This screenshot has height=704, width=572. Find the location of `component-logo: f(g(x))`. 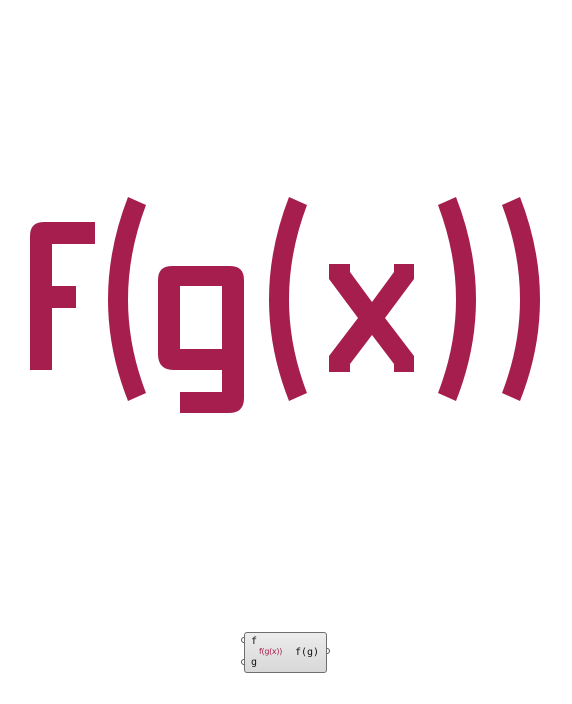

component-logo: f(g(x)) is located at coordinates (271, 651).